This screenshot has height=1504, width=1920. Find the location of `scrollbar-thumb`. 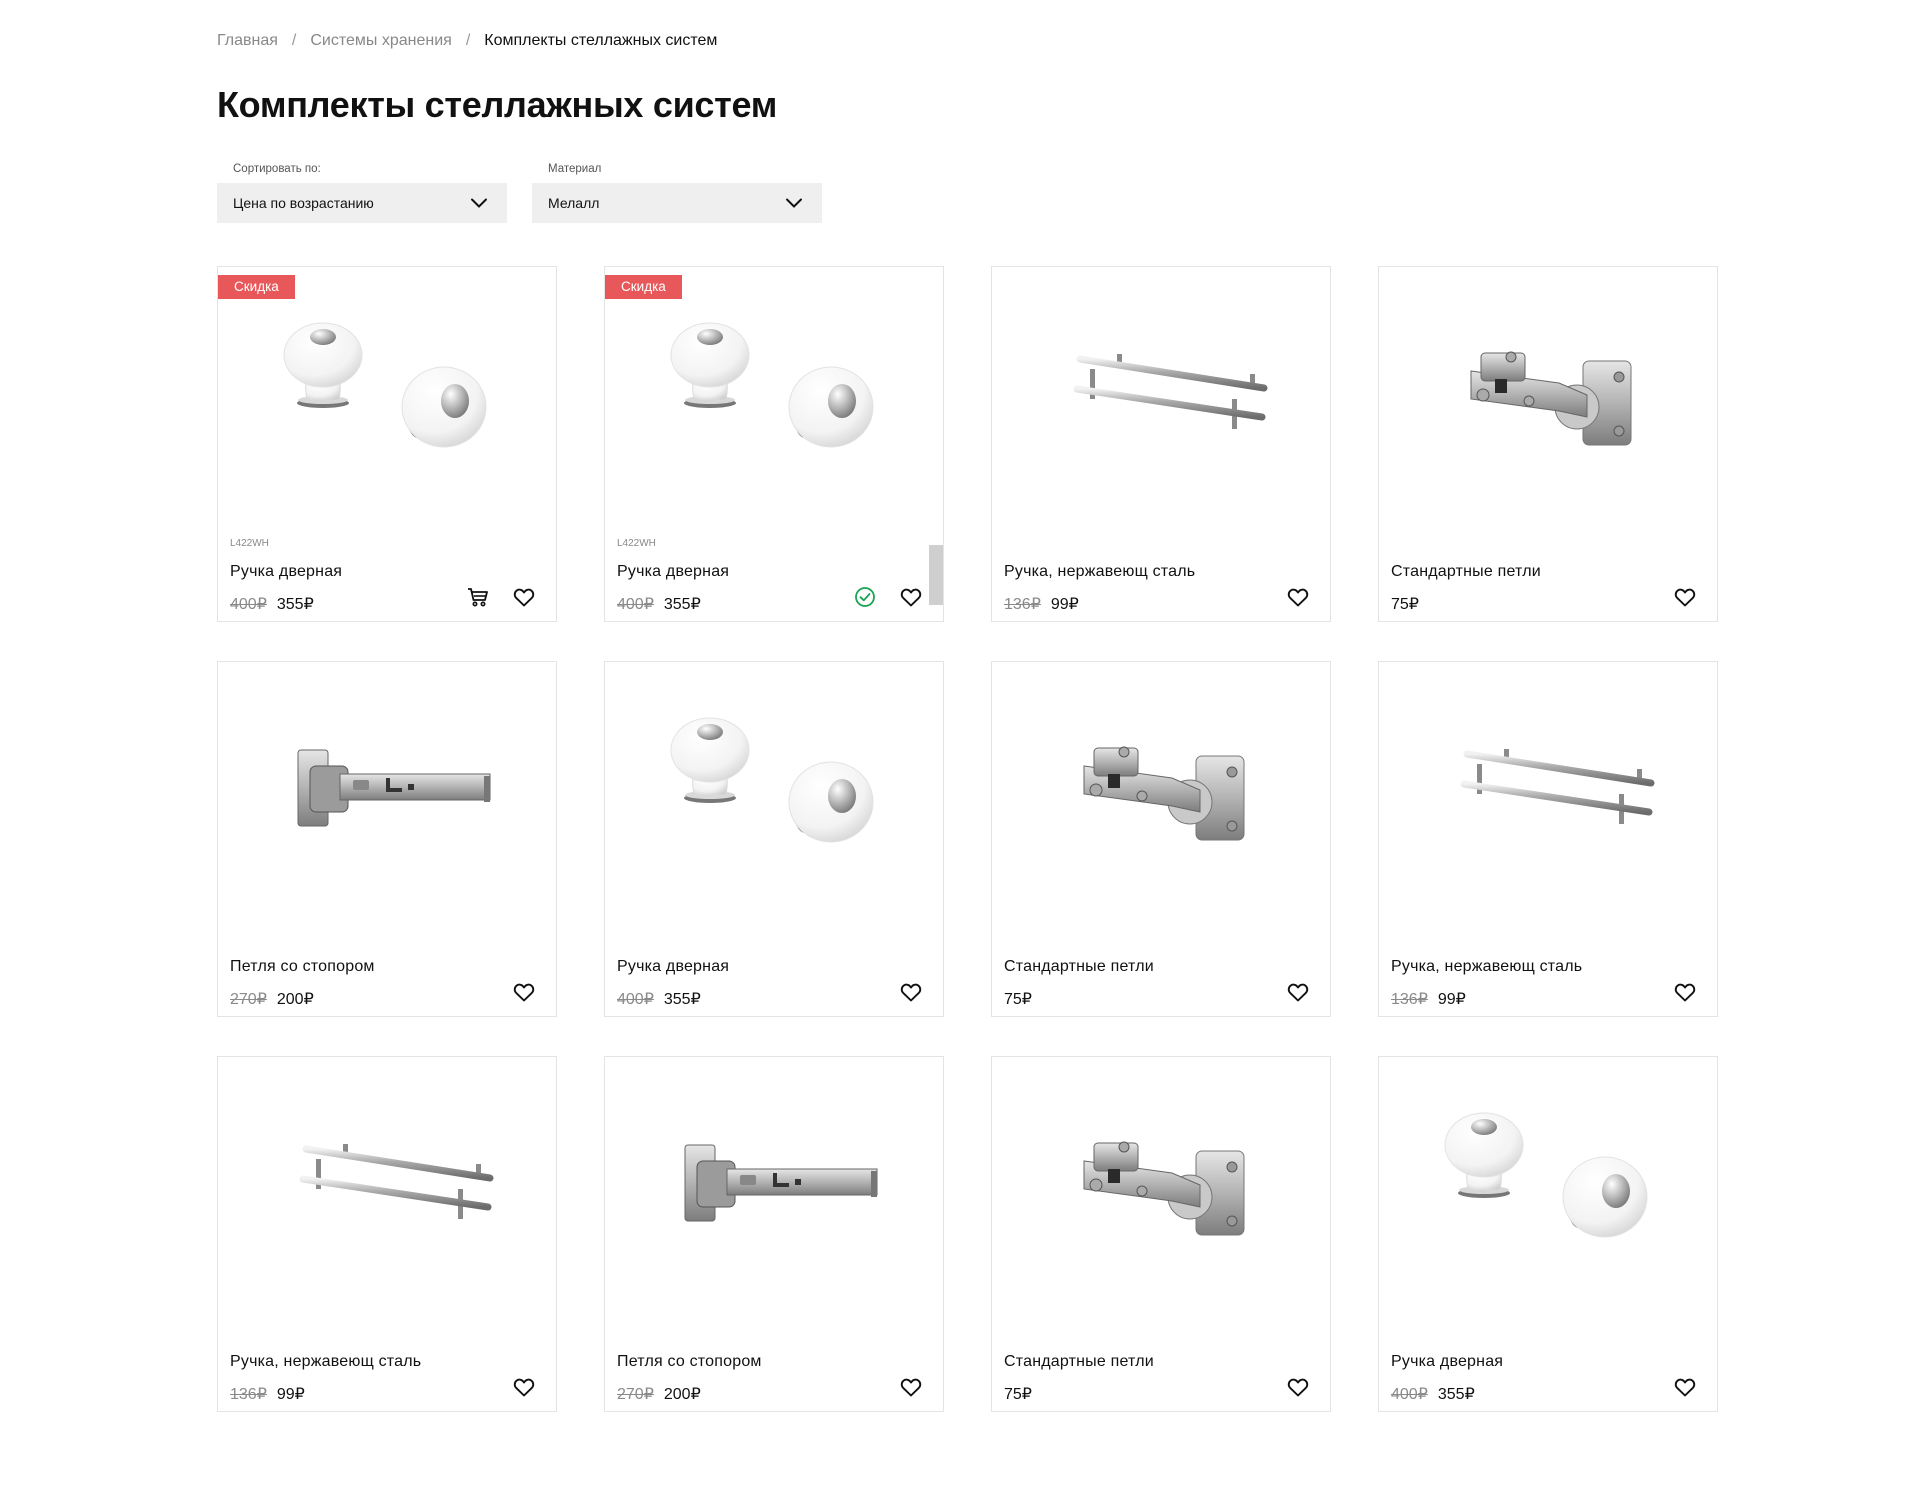

scrollbar-thumb is located at coordinates (936, 575).